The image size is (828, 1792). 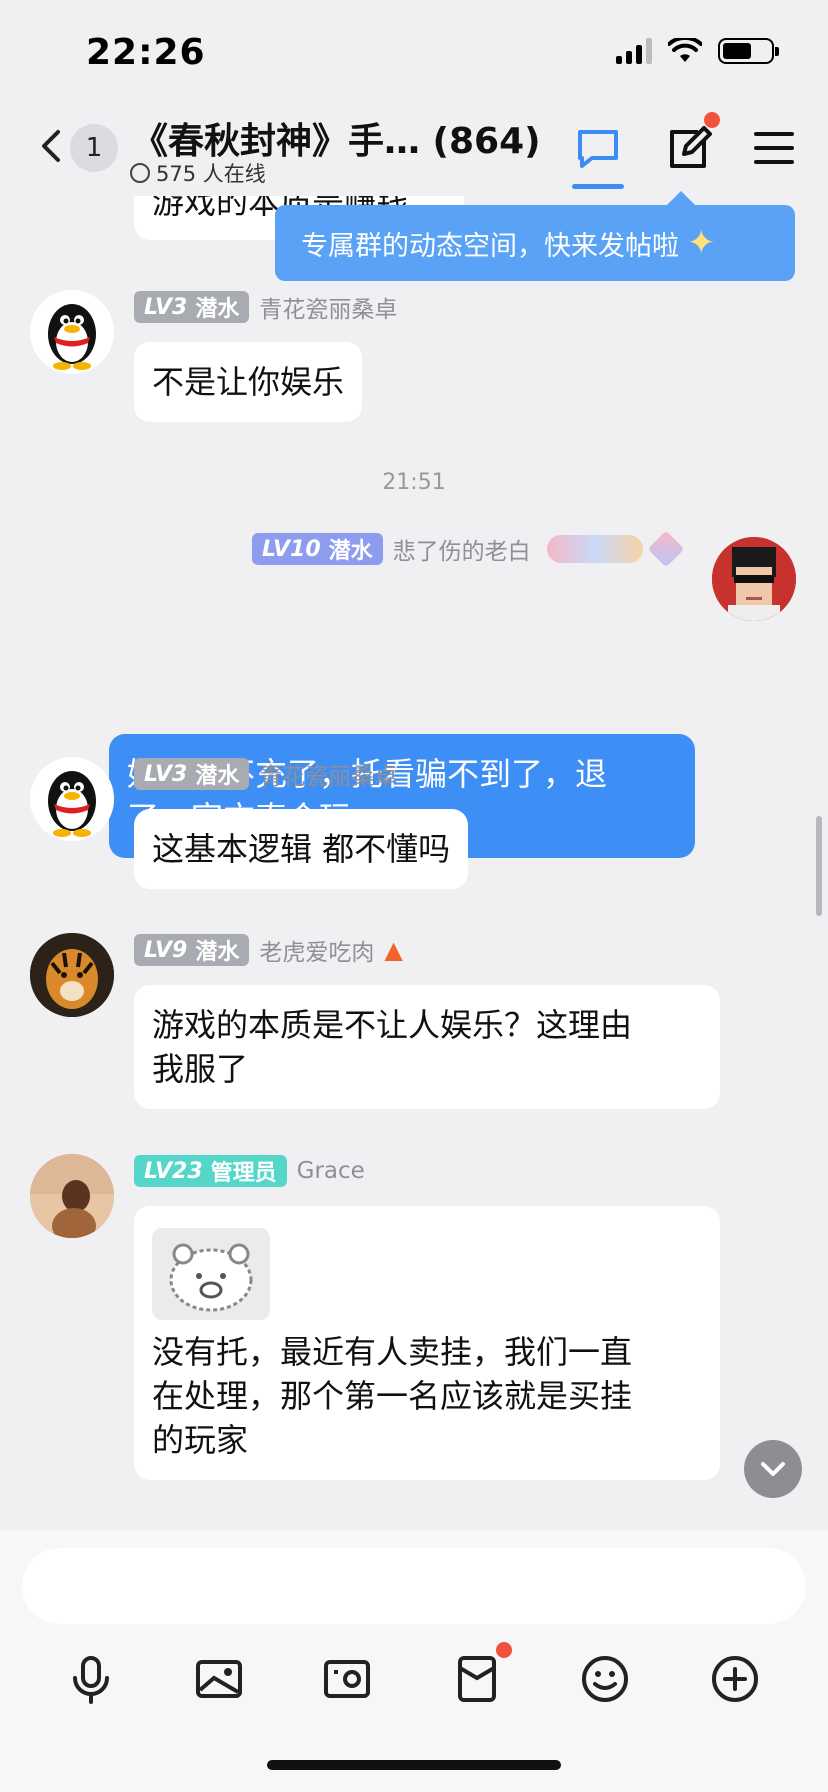 What do you see at coordinates (51, 146) in the screenshot?
I see `back-arrow-icon` at bounding box center [51, 146].